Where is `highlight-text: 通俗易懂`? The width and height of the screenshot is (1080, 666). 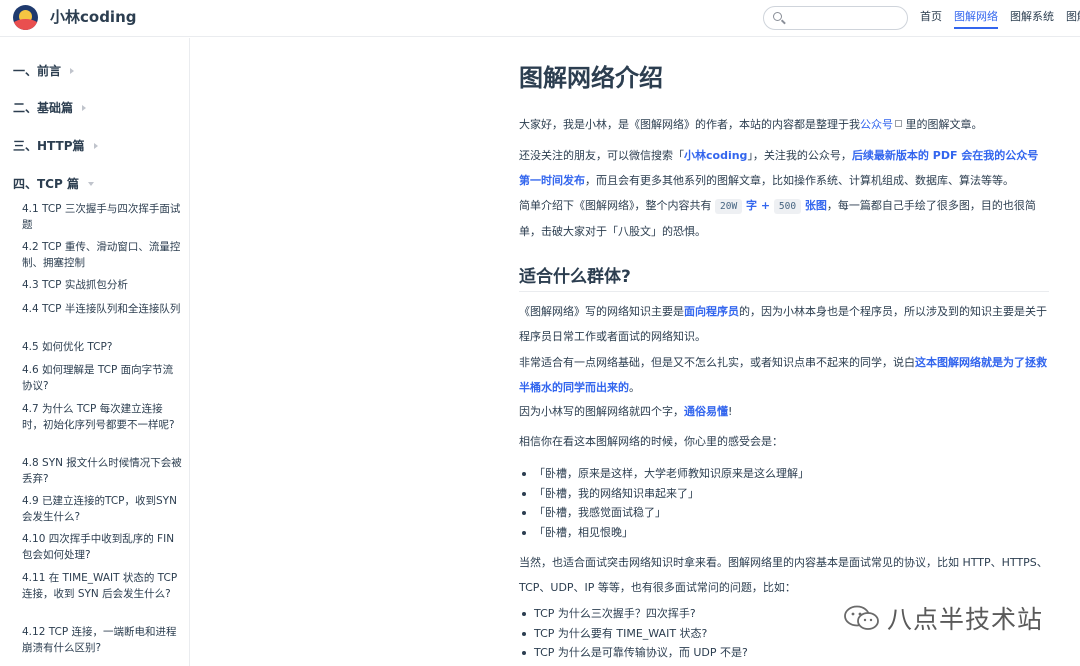
highlight-text: 通俗易懂 is located at coordinates (706, 411).